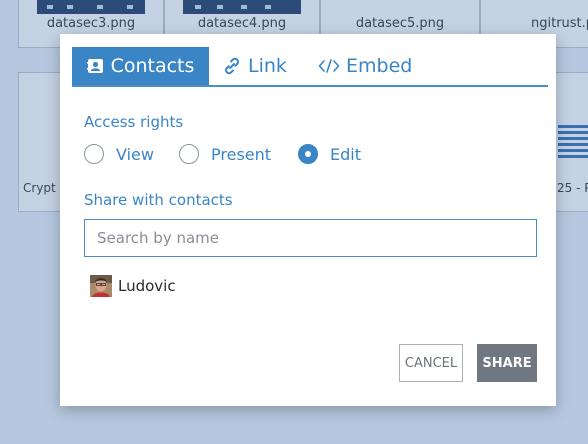  I want to click on radio-present: Present, so click(225, 154).